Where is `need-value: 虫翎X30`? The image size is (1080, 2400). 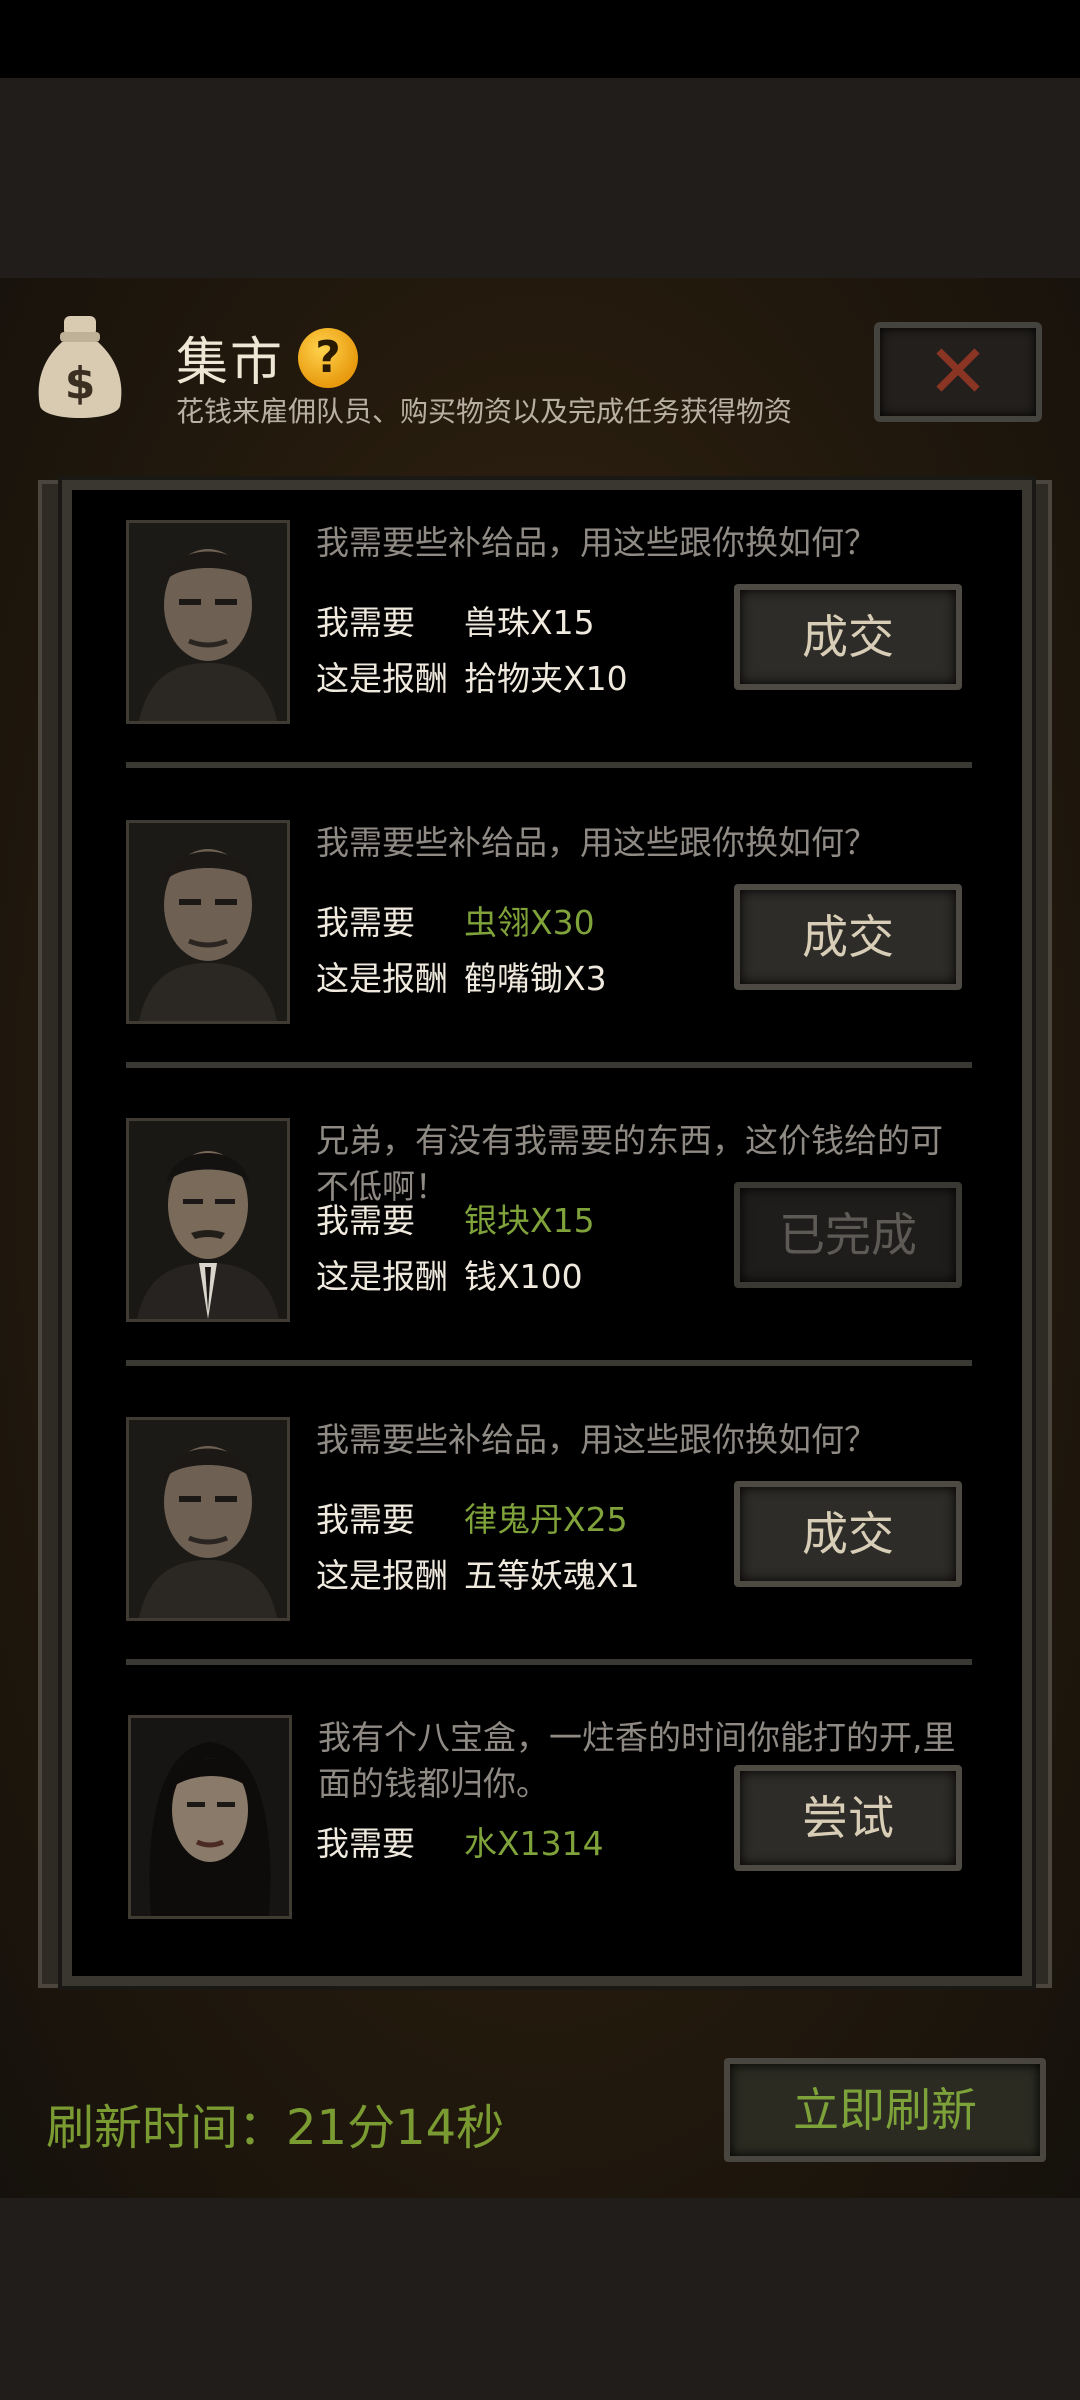 need-value: 虫翎X30 is located at coordinates (529, 922).